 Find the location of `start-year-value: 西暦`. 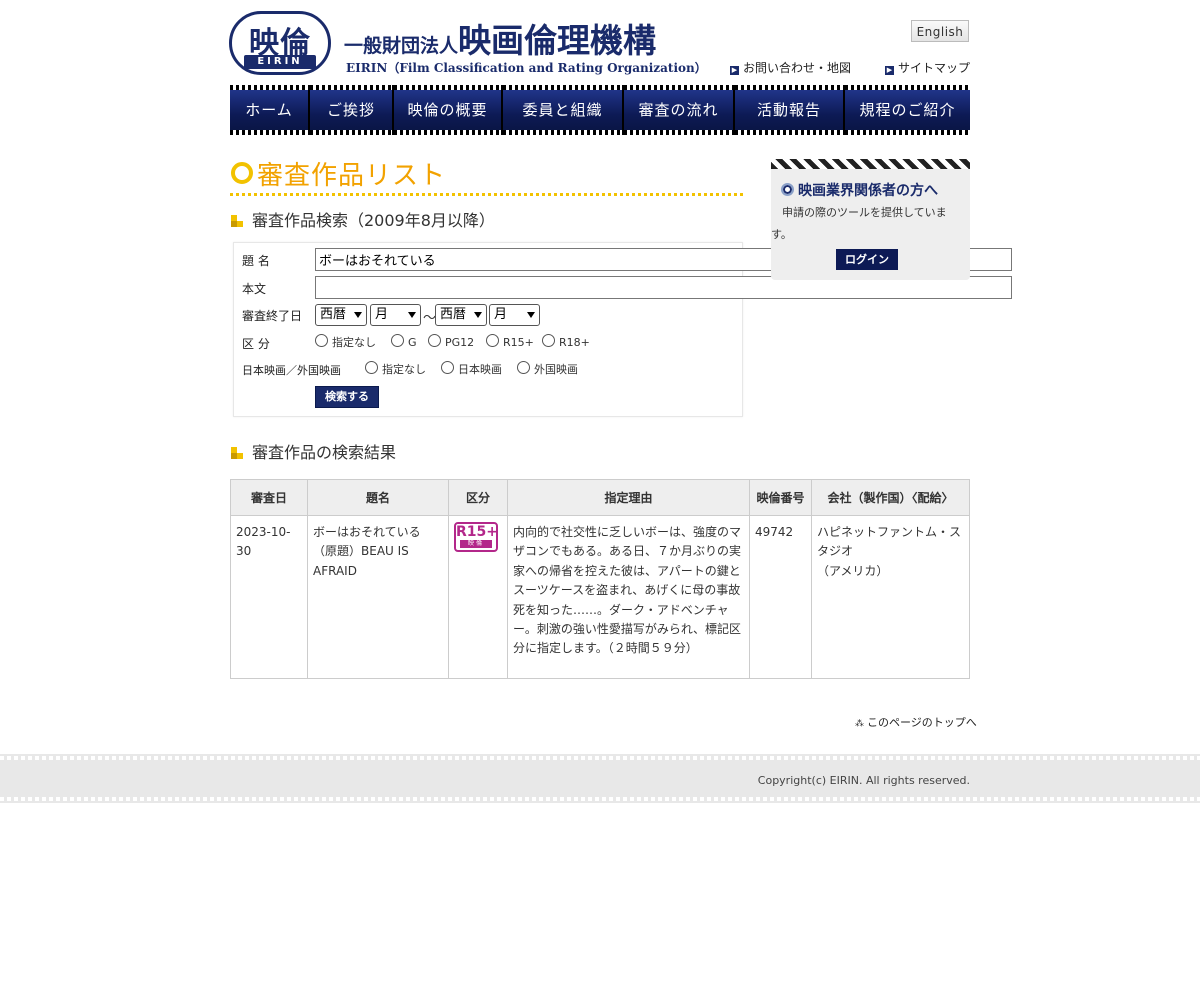

start-year-value: 西暦 is located at coordinates (333, 314).